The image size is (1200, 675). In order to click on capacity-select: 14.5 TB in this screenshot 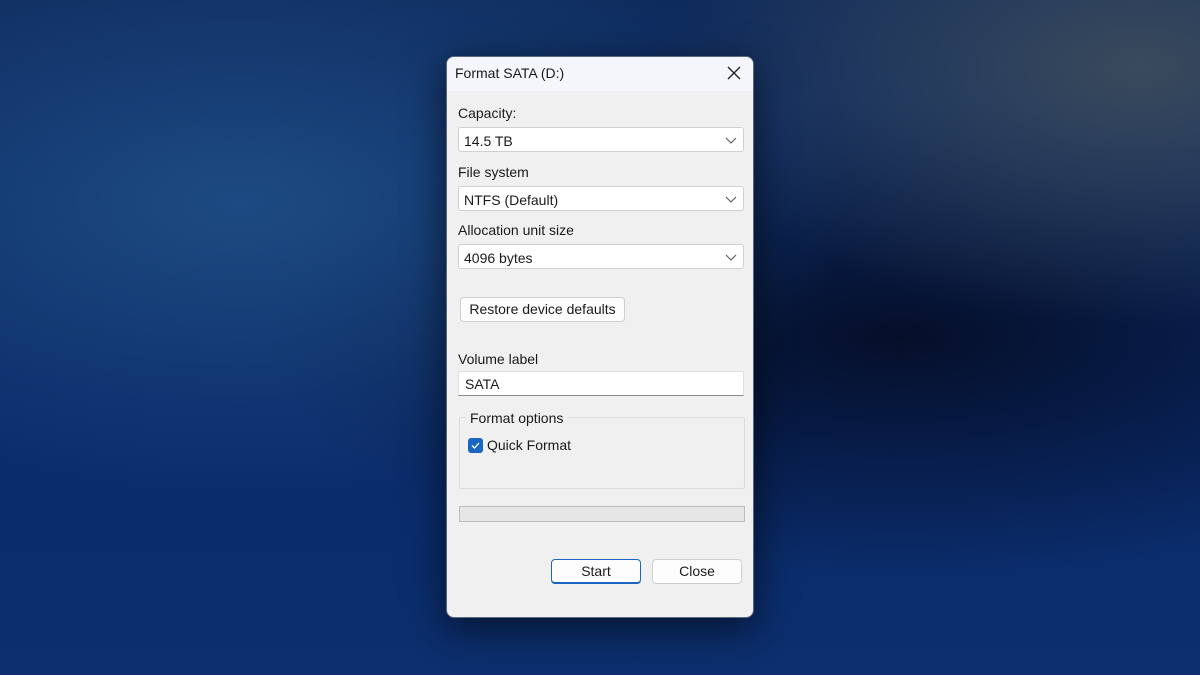, I will do `click(601, 139)`.